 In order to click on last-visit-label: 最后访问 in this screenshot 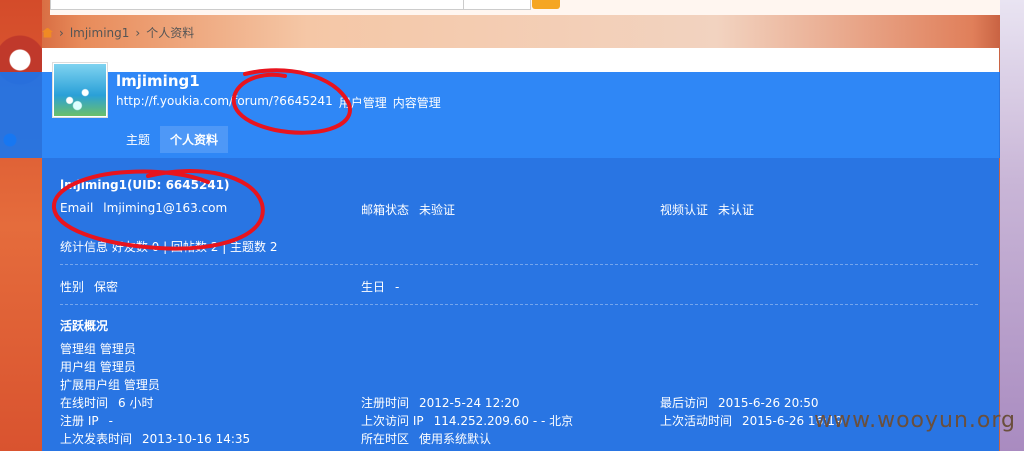, I will do `click(684, 403)`.